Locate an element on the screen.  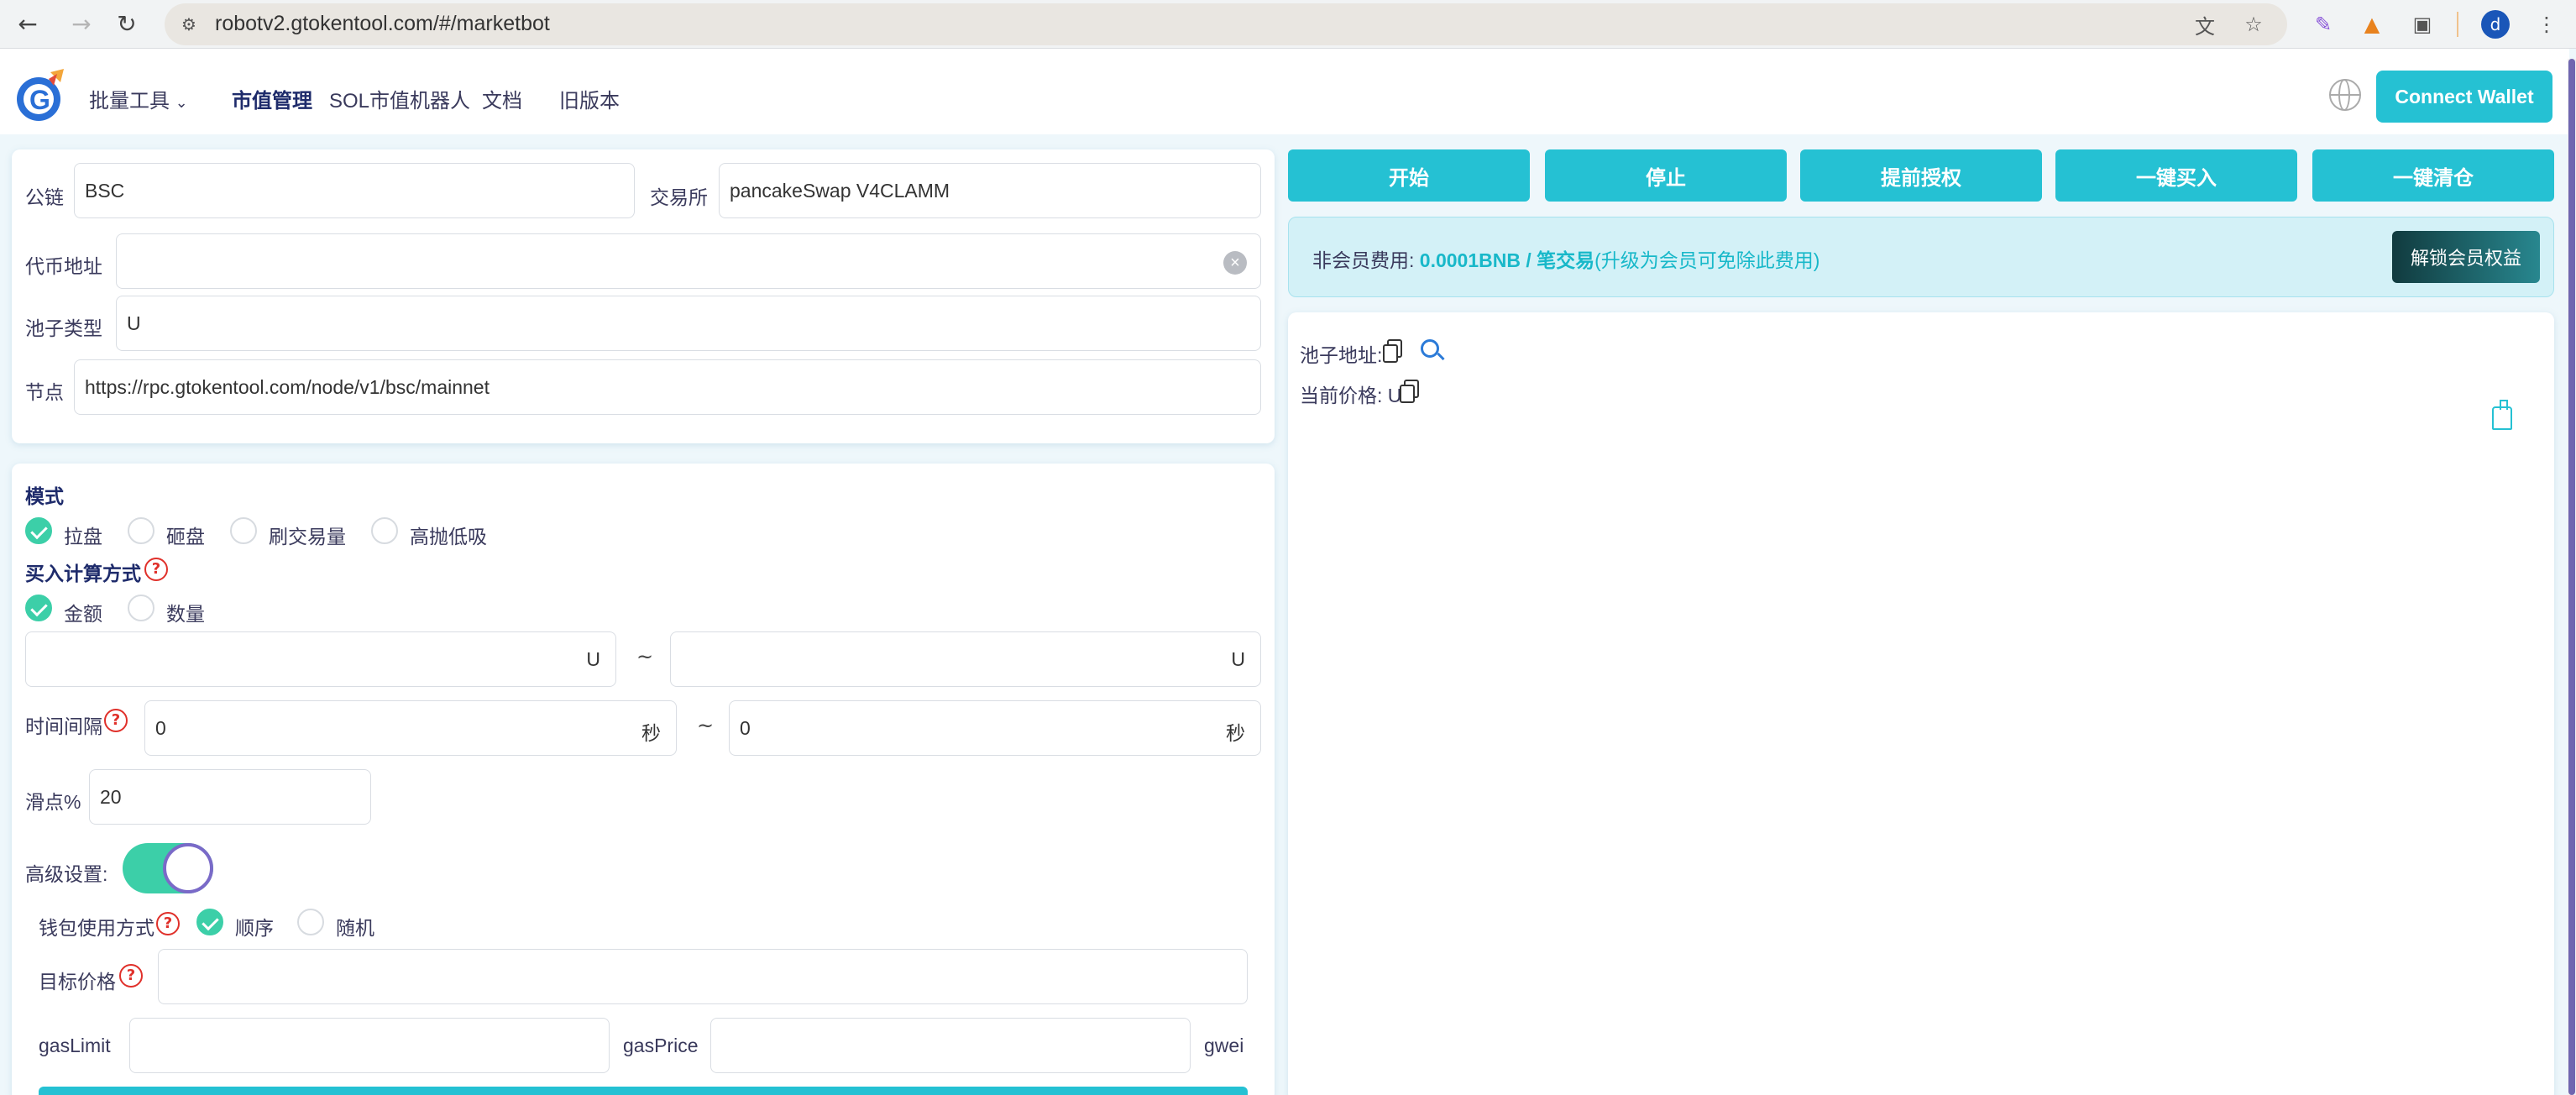
metamask-fox-icon: ▲ is located at coordinates (2372, 24).